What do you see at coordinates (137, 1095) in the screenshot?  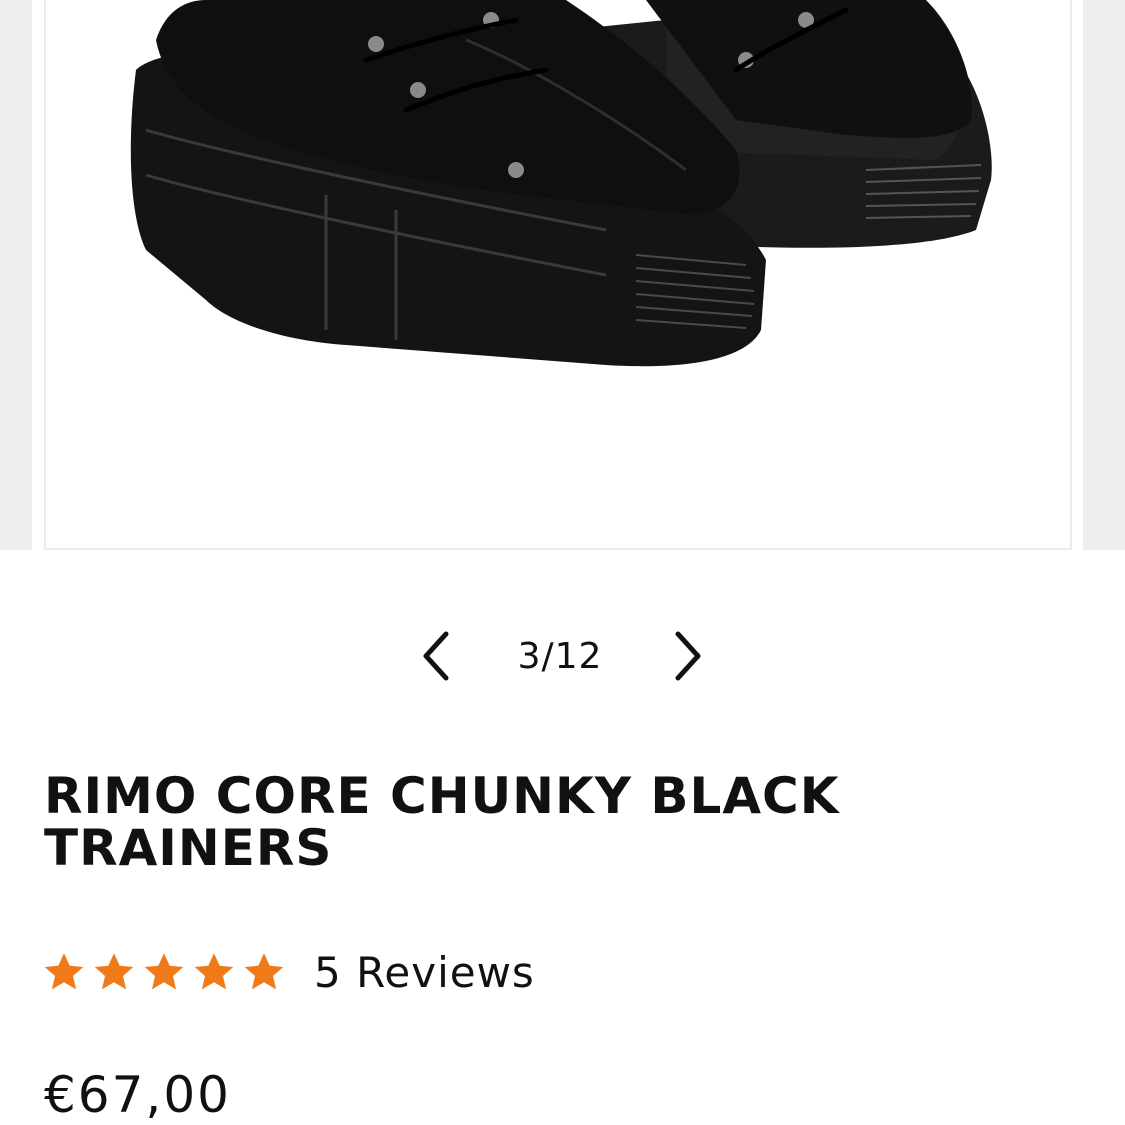 I see `product-price: €67,00` at bounding box center [137, 1095].